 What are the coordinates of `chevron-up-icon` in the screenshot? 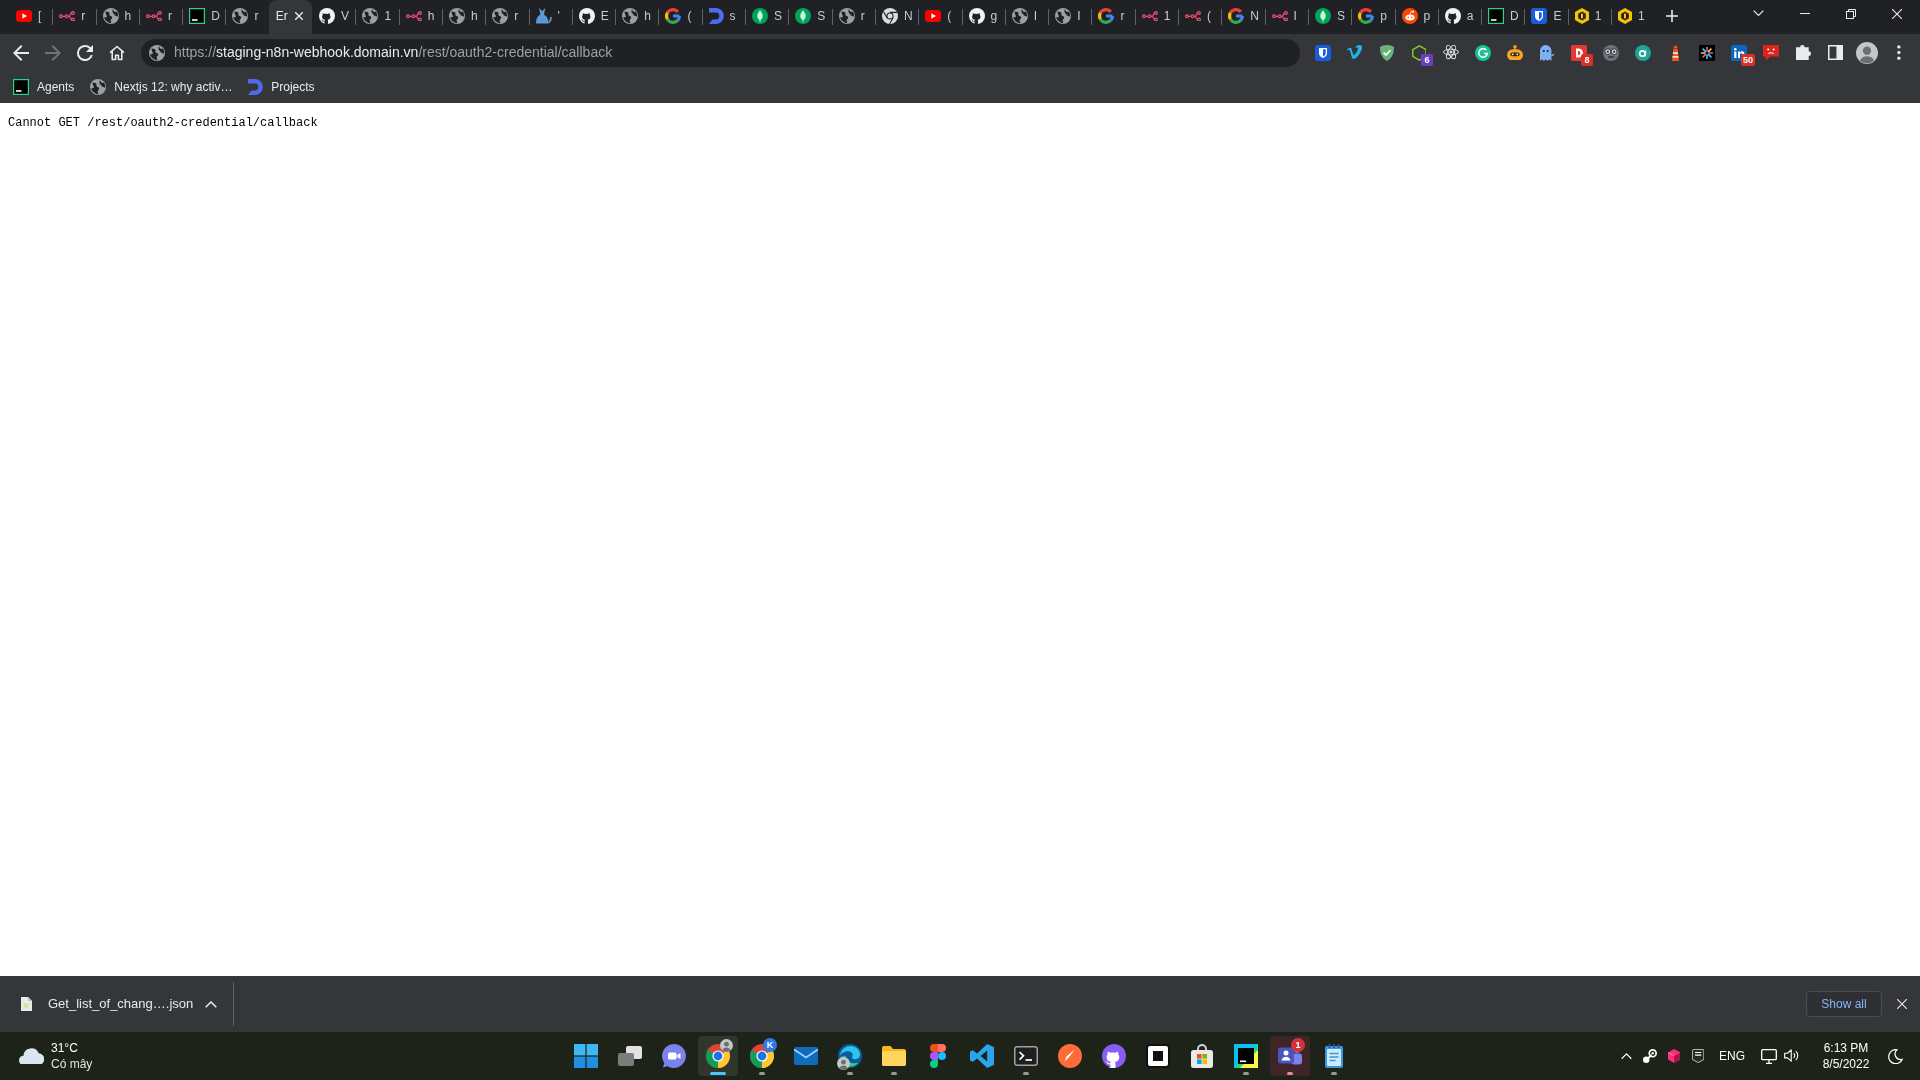 It's located at (211, 1004).